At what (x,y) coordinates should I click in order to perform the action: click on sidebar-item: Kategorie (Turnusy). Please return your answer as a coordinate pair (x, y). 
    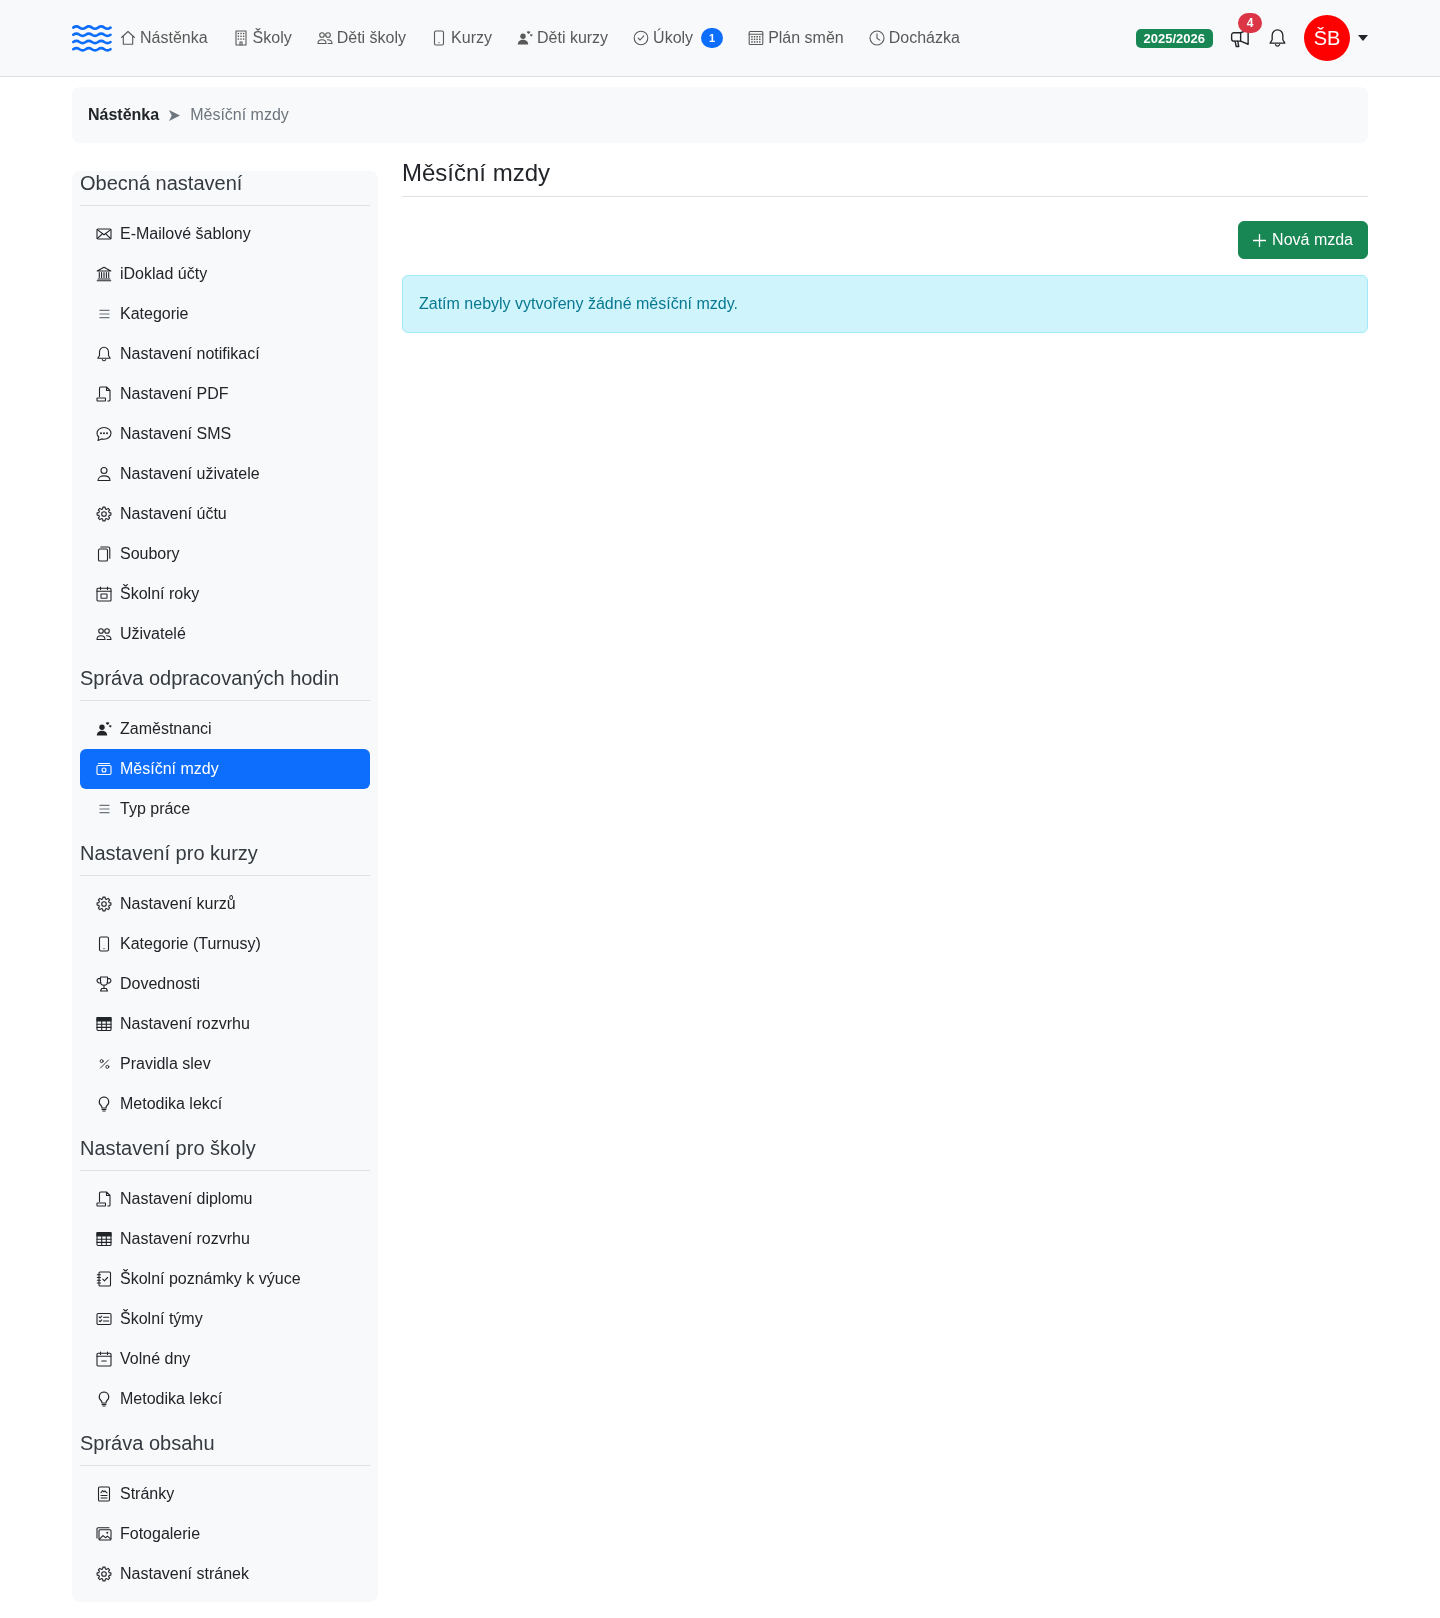
    Looking at the image, I should click on (225, 944).